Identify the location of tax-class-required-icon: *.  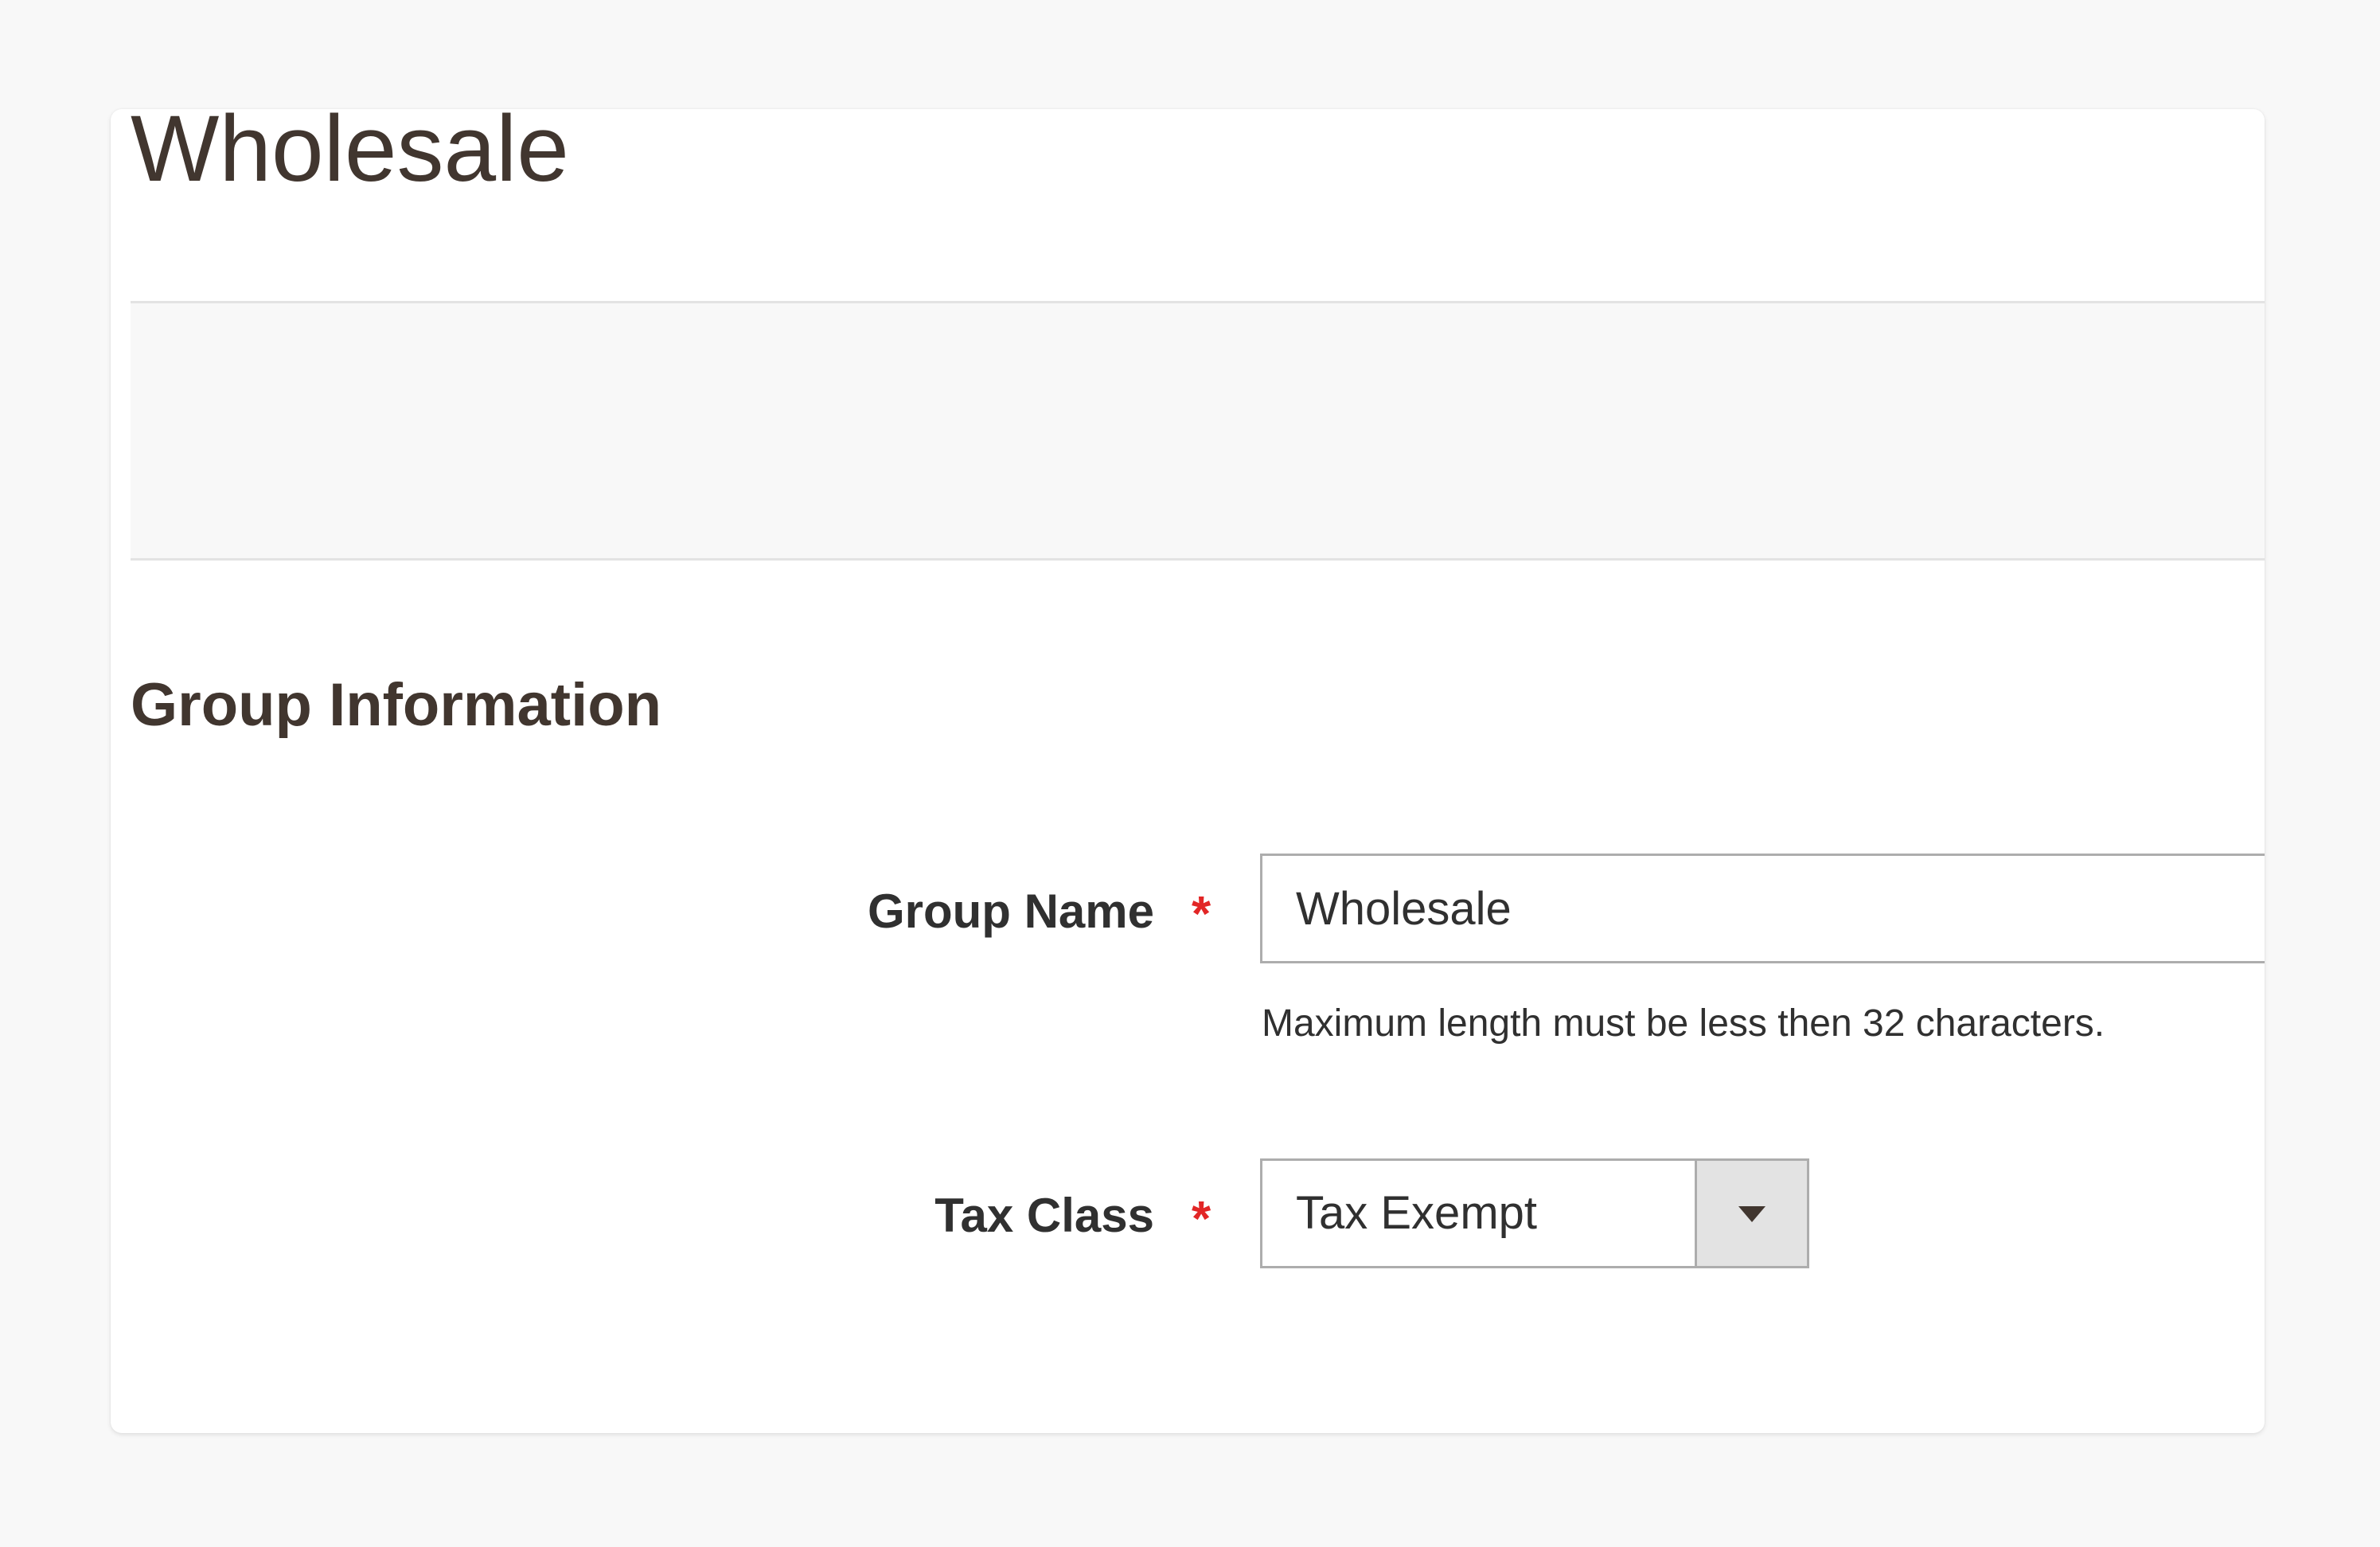
(1201, 1219).